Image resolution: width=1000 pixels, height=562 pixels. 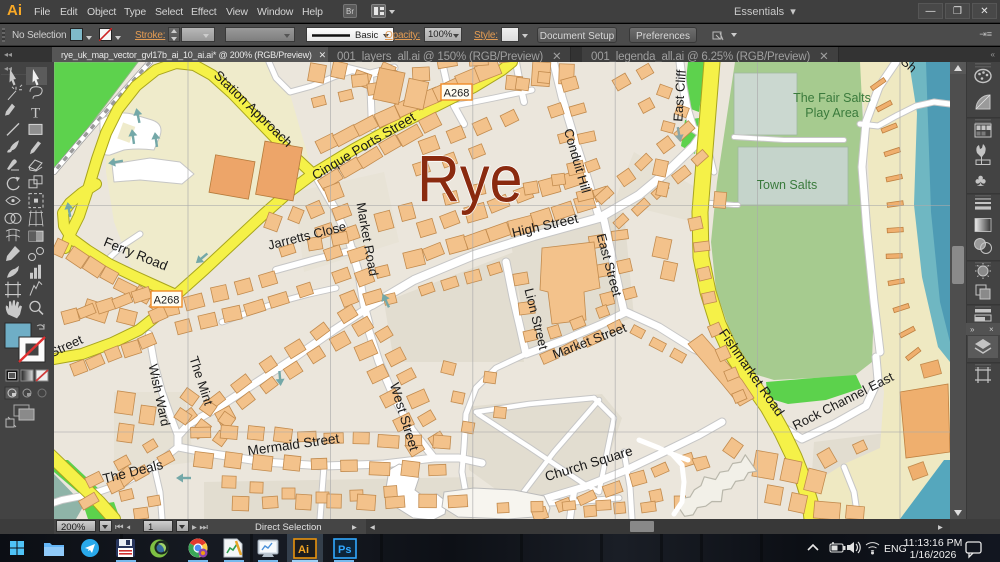 I want to click on svg-text: Town Salts, so click(x=787, y=185).